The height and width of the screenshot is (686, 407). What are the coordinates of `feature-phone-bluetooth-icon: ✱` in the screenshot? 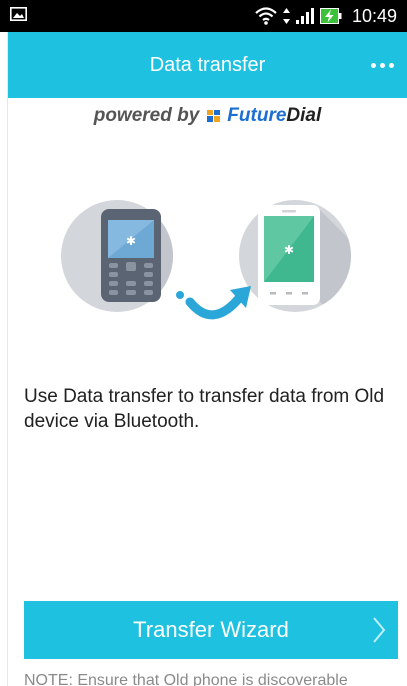 It's located at (117, 256).